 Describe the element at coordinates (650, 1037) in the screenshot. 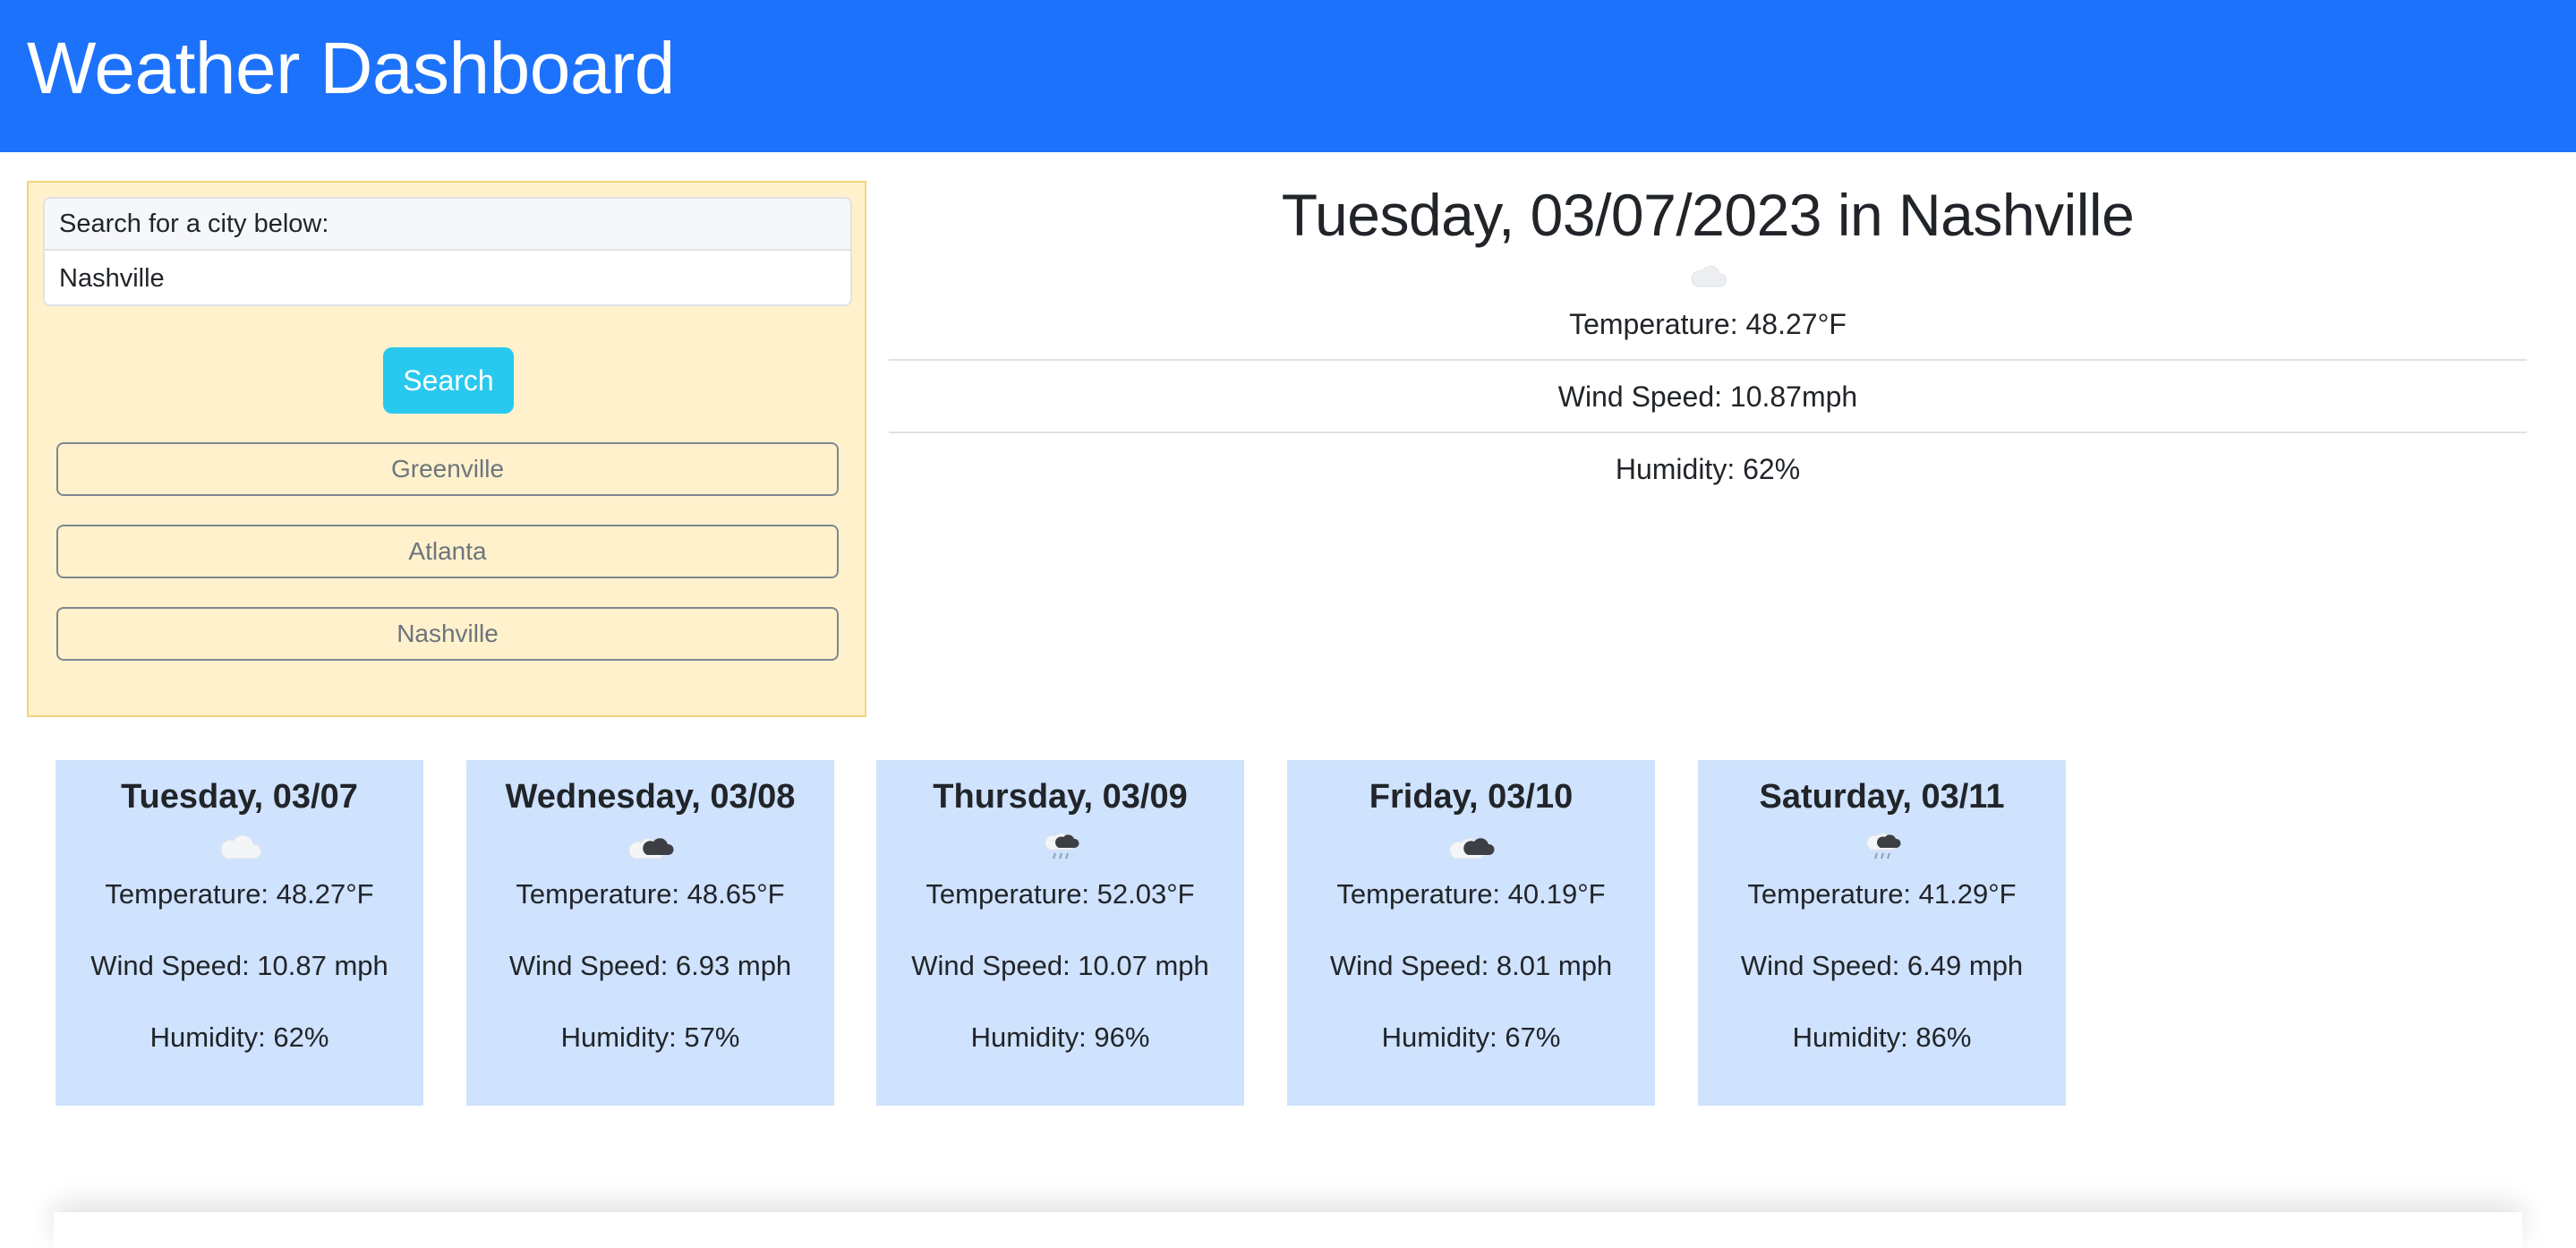

I see `forecast-humidity: Humidity: 57%` at that location.